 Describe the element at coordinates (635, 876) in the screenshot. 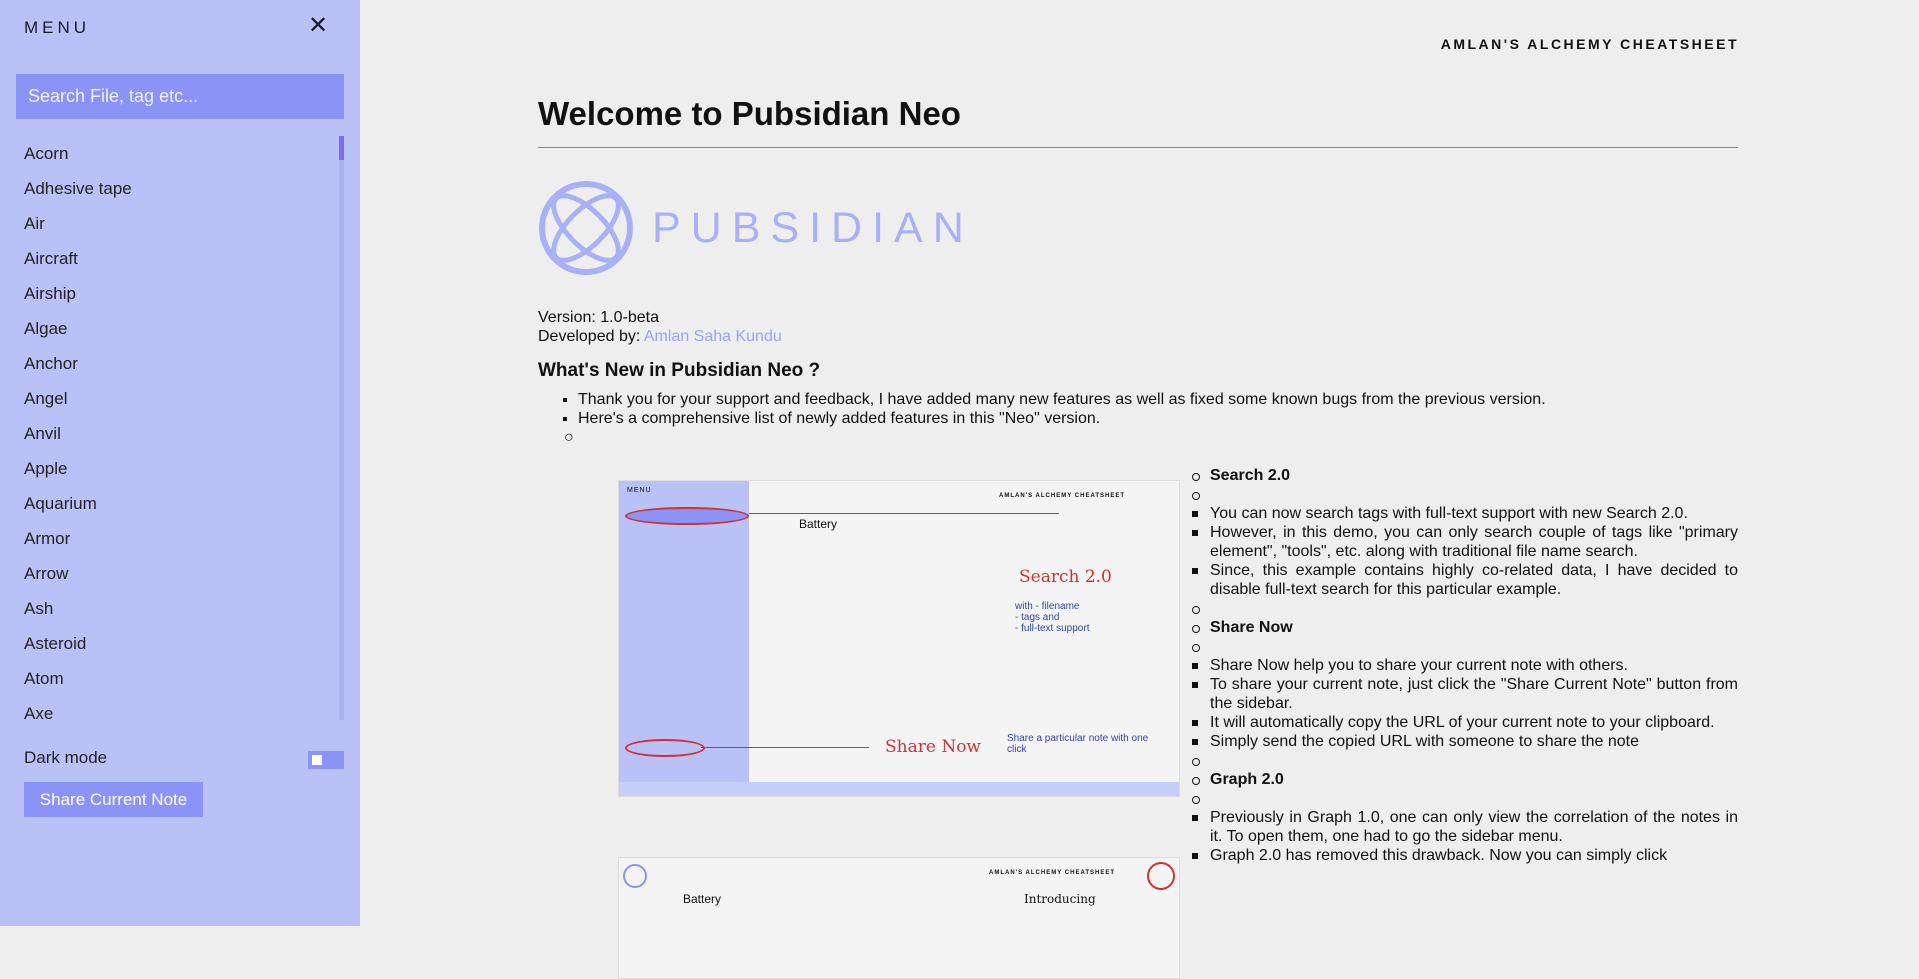

I see `screenshot-menu-icon` at that location.